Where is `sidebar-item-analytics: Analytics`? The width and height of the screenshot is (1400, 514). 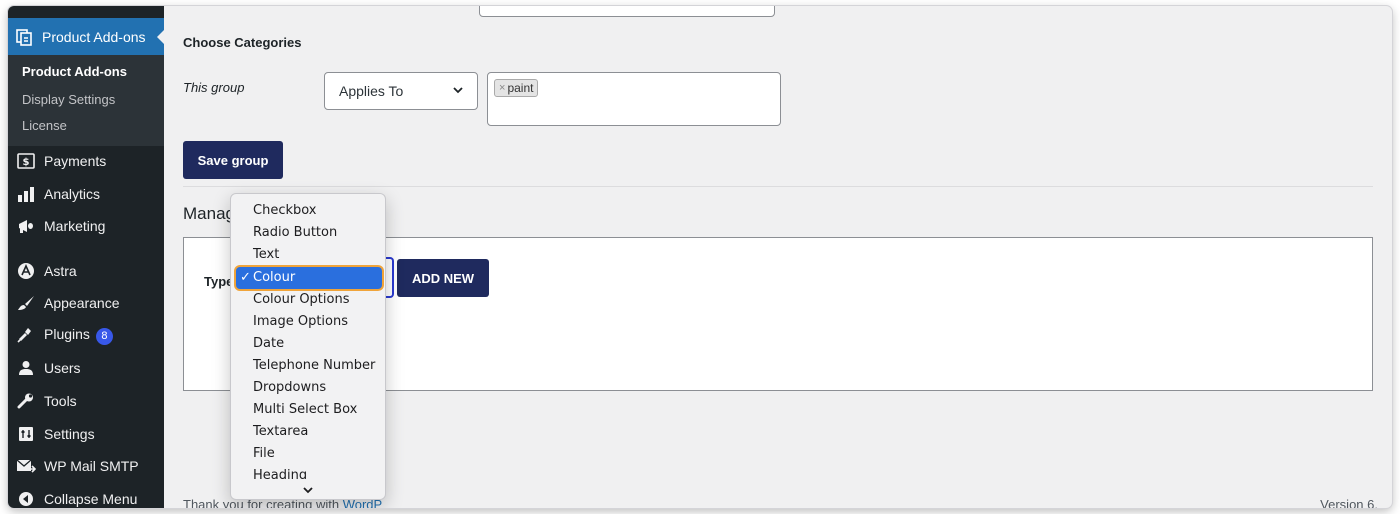 sidebar-item-analytics: Analytics is located at coordinates (86, 194).